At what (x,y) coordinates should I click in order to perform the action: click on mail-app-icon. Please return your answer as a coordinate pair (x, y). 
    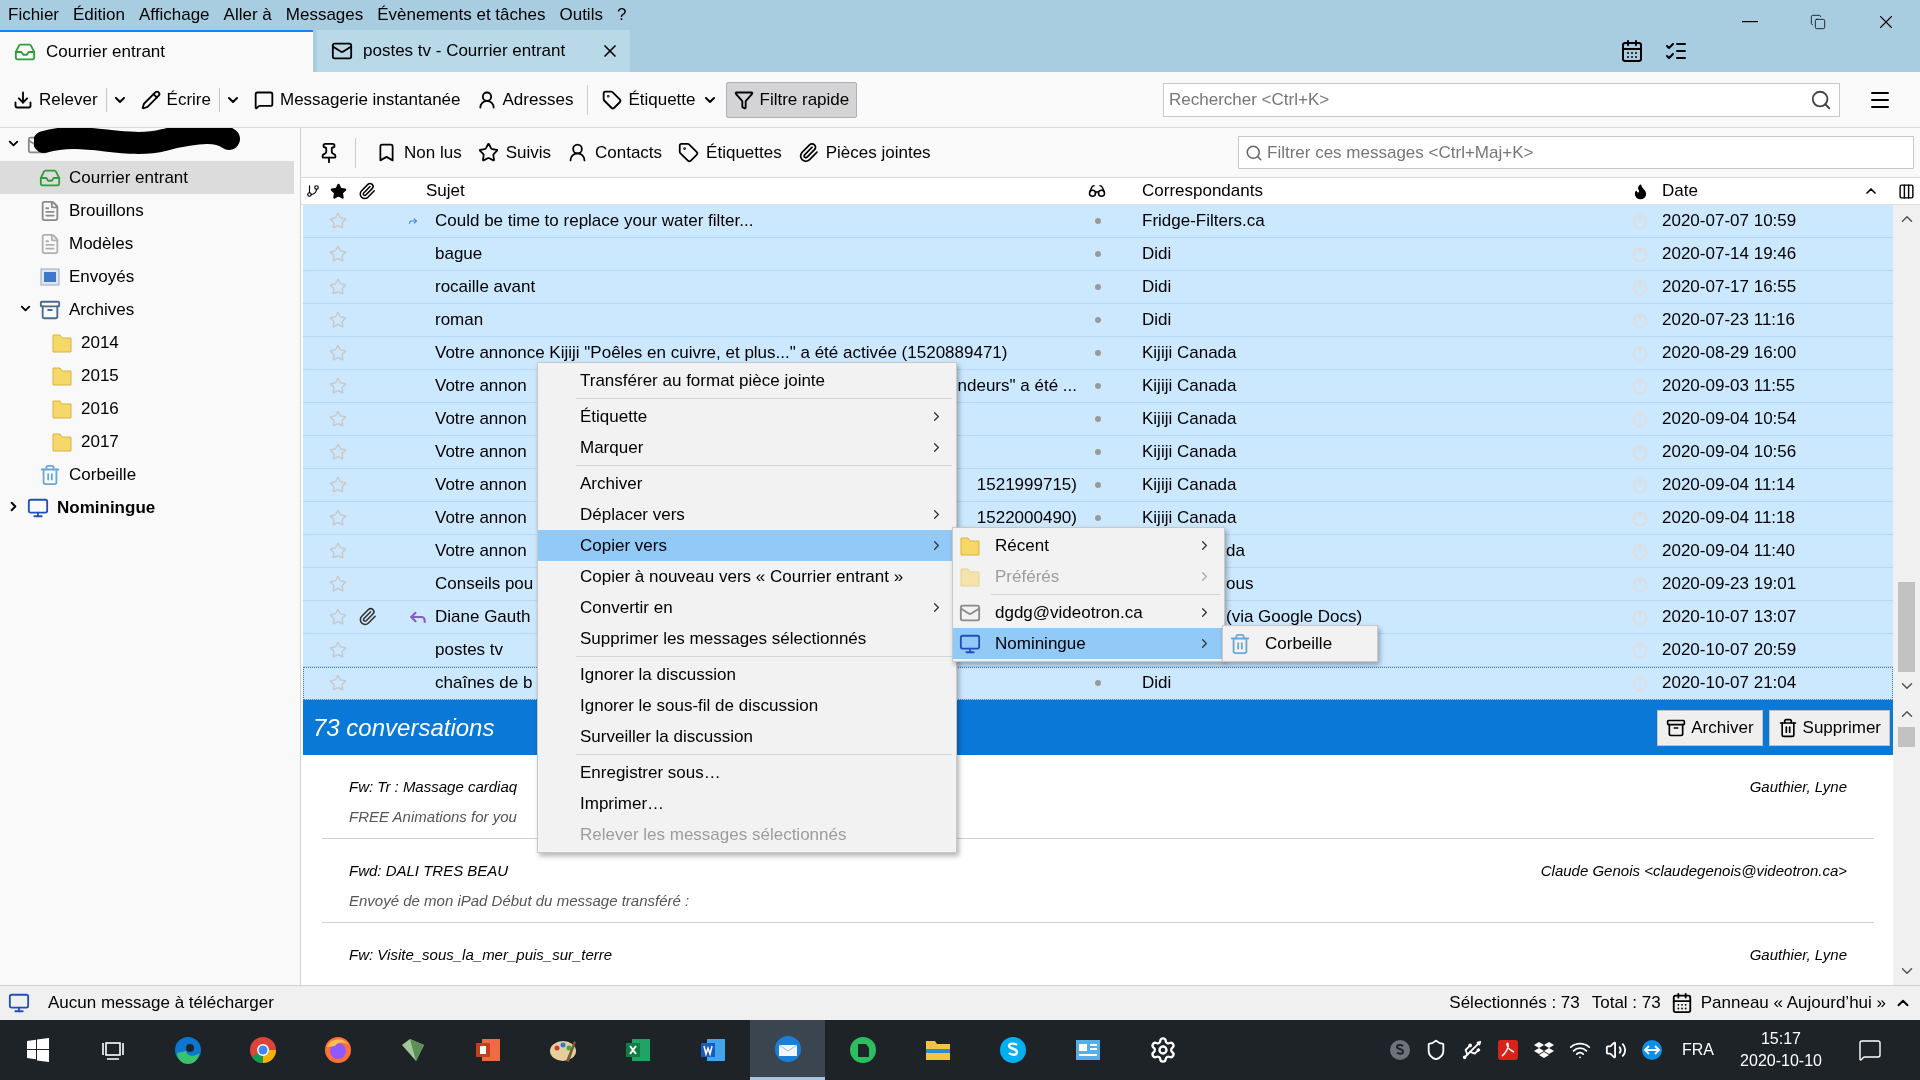
    Looking at the image, I should click on (787, 1048).